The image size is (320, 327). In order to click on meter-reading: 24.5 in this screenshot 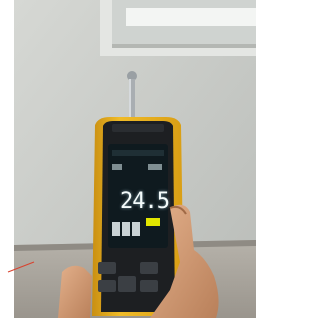, I will do `click(145, 201)`.